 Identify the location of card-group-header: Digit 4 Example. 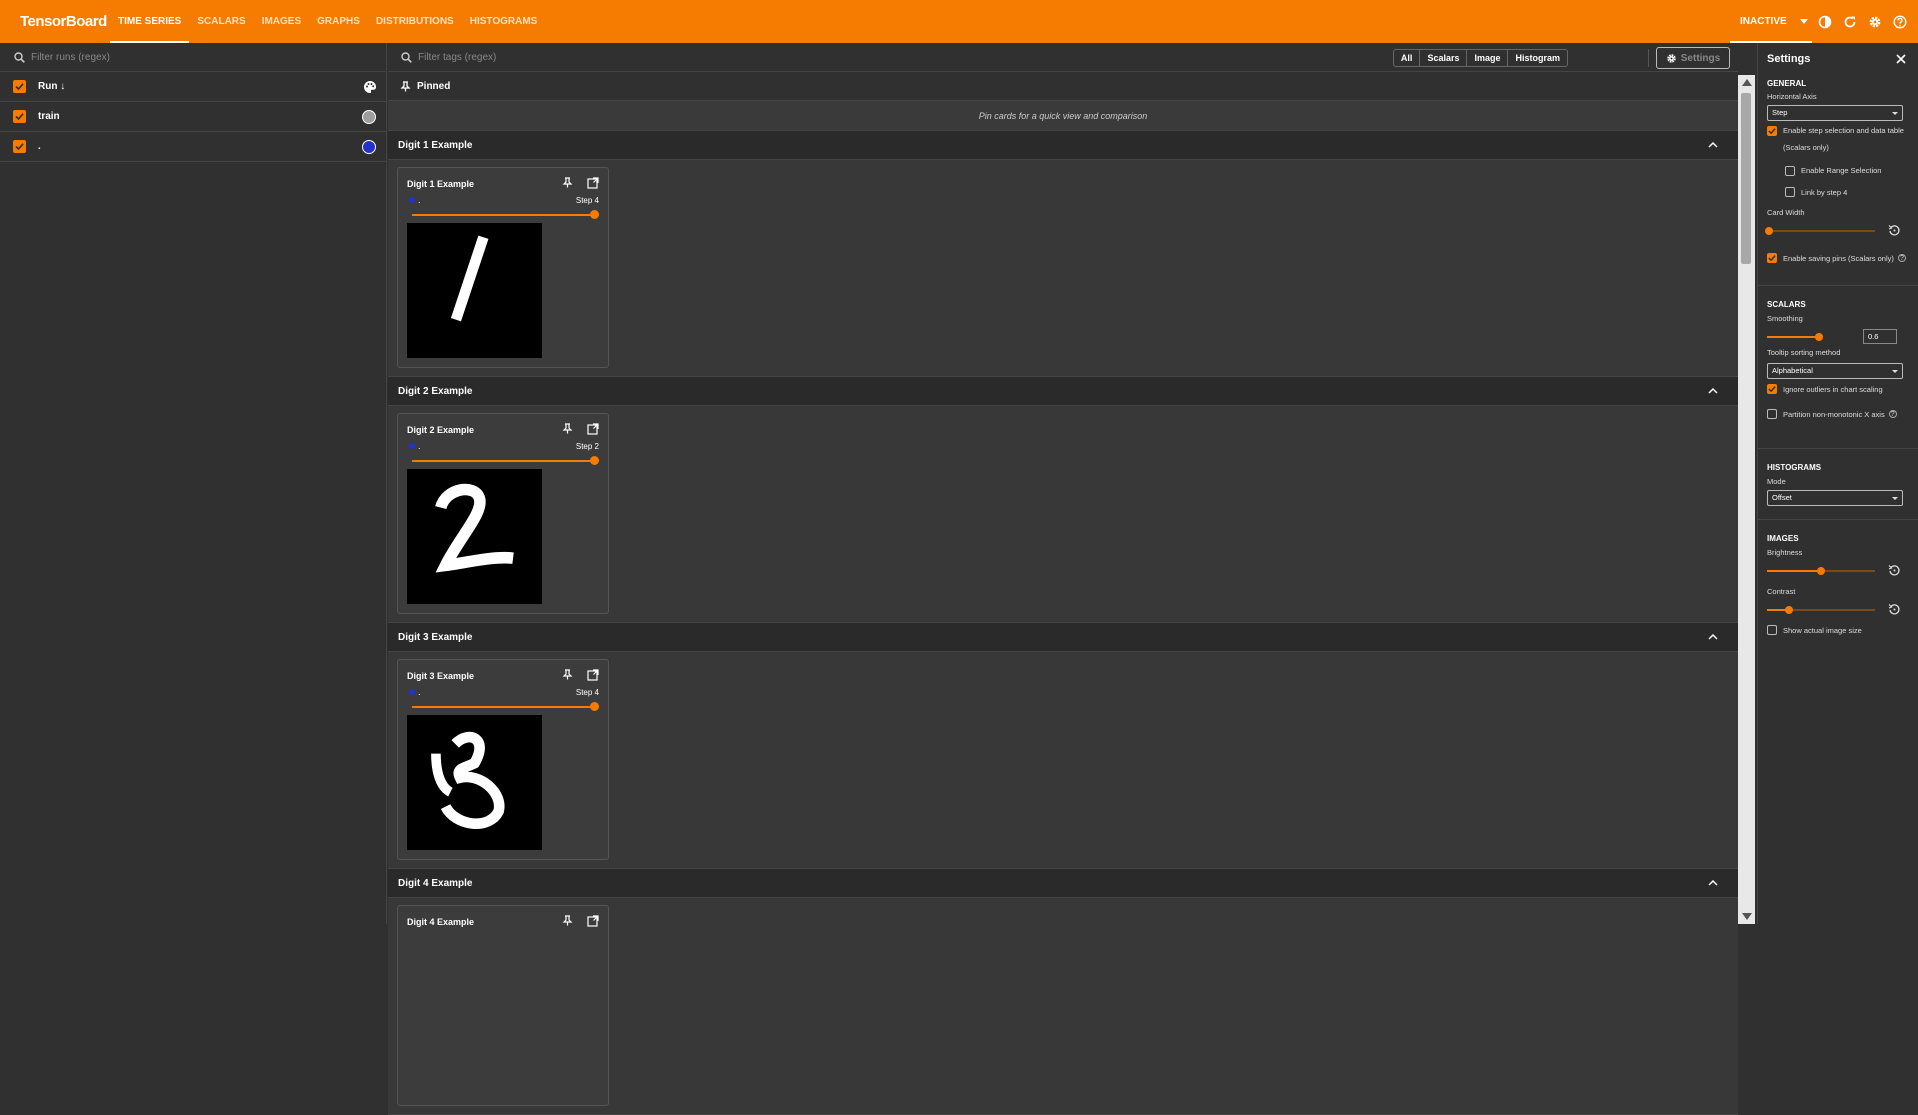
(1063, 883).